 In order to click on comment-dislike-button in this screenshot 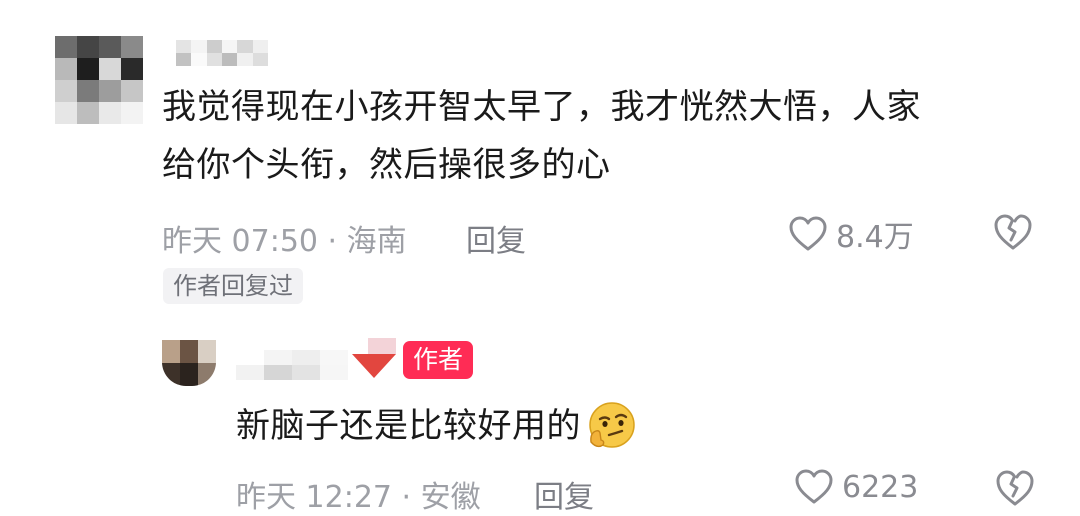, I will do `click(1013, 234)`.